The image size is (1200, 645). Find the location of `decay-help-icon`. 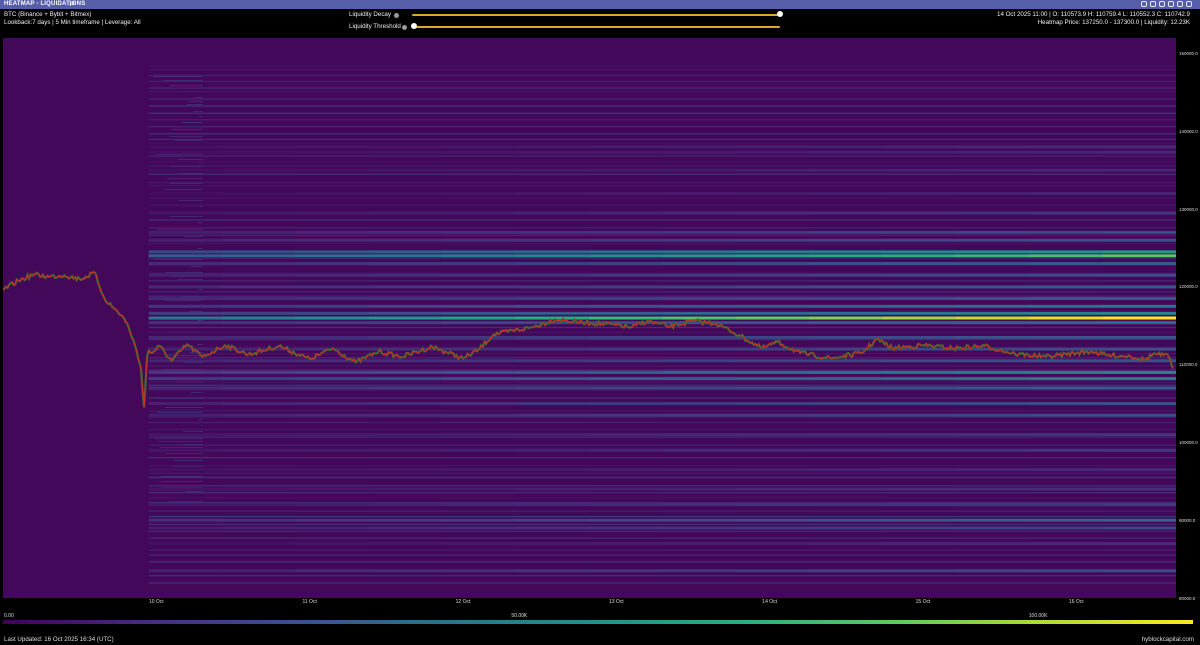

decay-help-icon is located at coordinates (396, 15).